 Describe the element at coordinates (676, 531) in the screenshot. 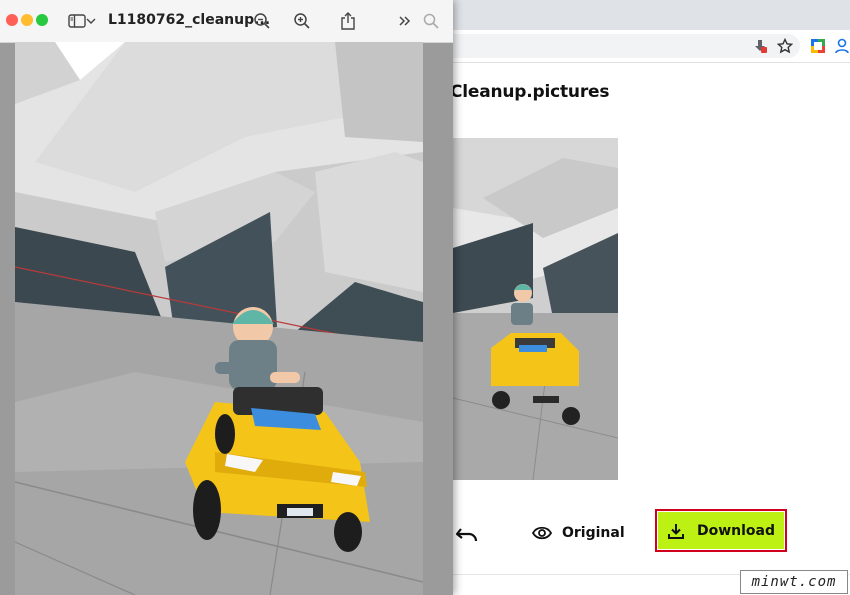

I see `download-icon` at that location.